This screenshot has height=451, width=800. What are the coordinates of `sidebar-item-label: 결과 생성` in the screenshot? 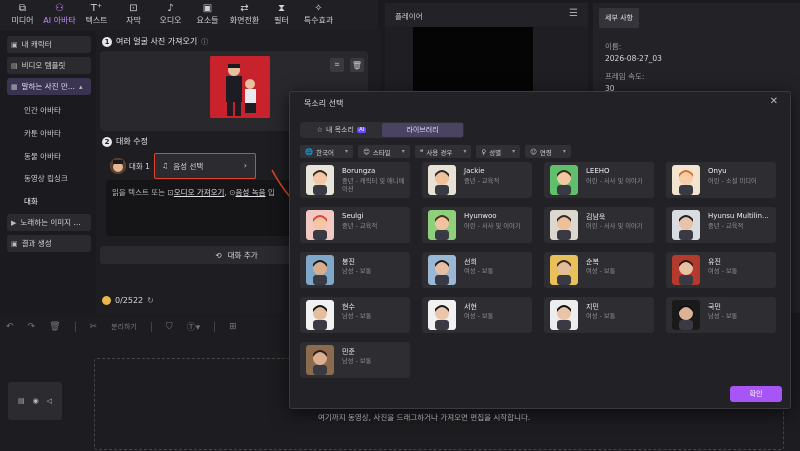 It's located at (36, 243).